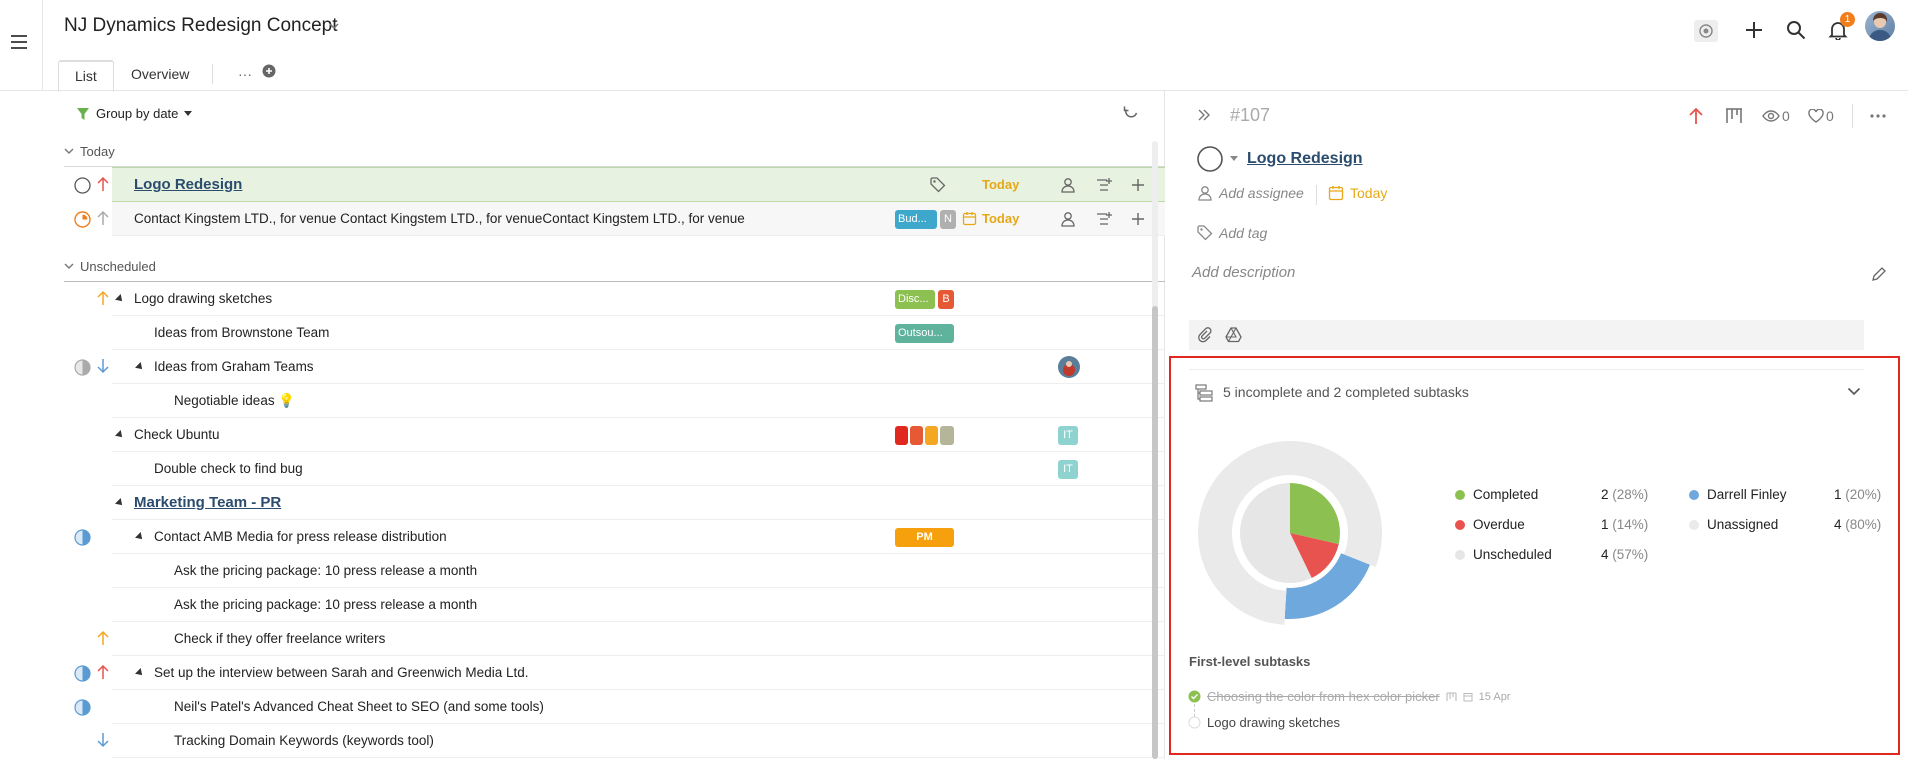 The height and width of the screenshot is (759, 1908). Describe the element at coordinates (938, 185) in the screenshot. I see `tag-icon` at that location.